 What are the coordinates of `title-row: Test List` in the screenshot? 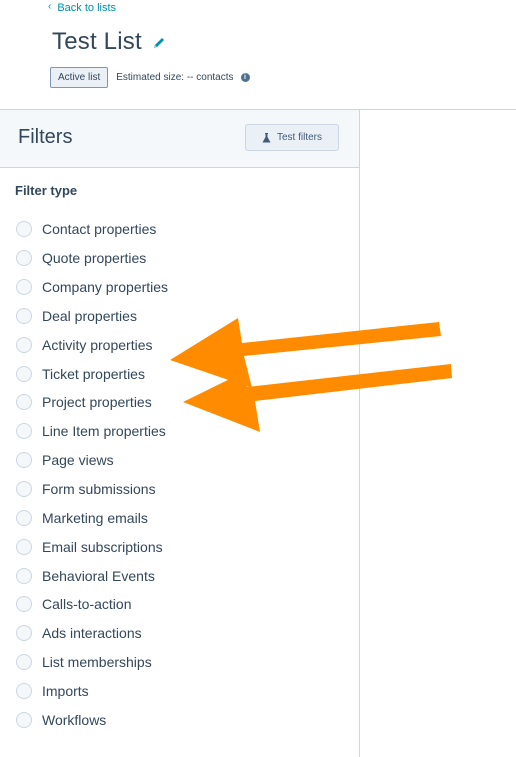 It's located at (109, 42).